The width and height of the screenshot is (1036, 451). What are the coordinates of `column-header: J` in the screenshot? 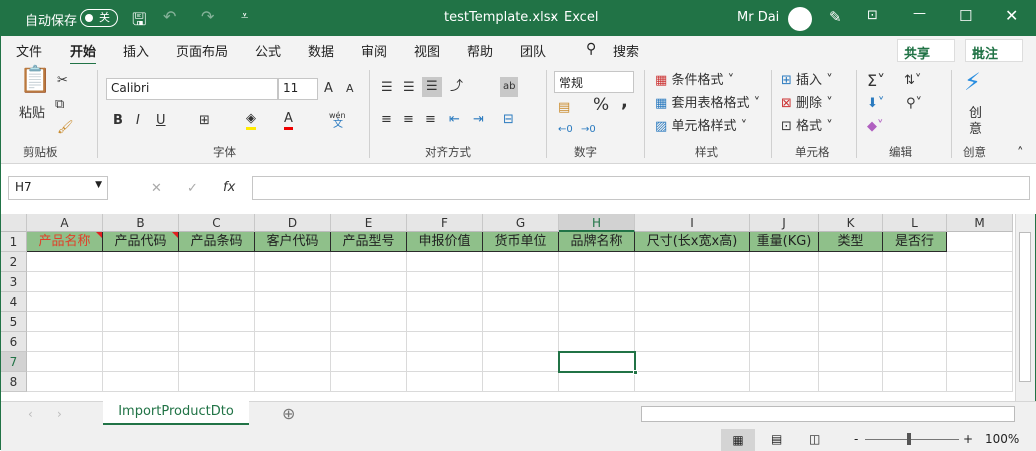 It's located at (784, 223).